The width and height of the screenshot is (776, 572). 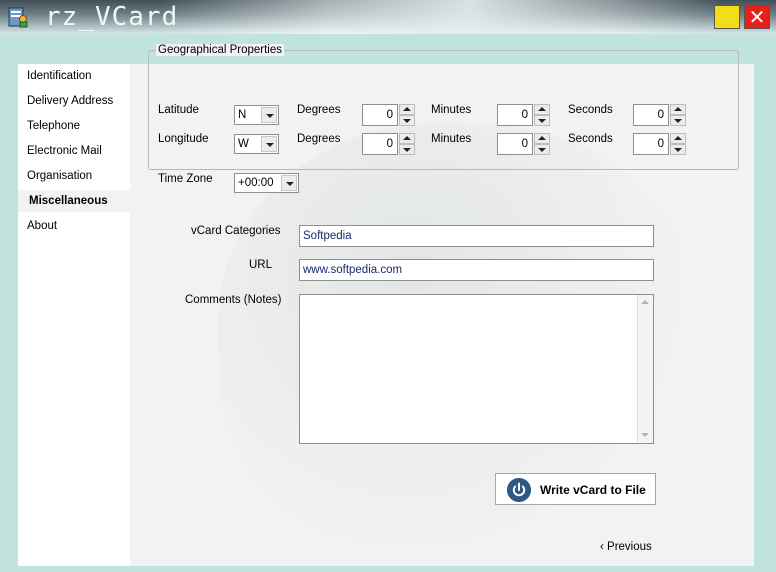 What do you see at coordinates (233, 300) in the screenshot?
I see `comments-label: Comments (Notes)` at bounding box center [233, 300].